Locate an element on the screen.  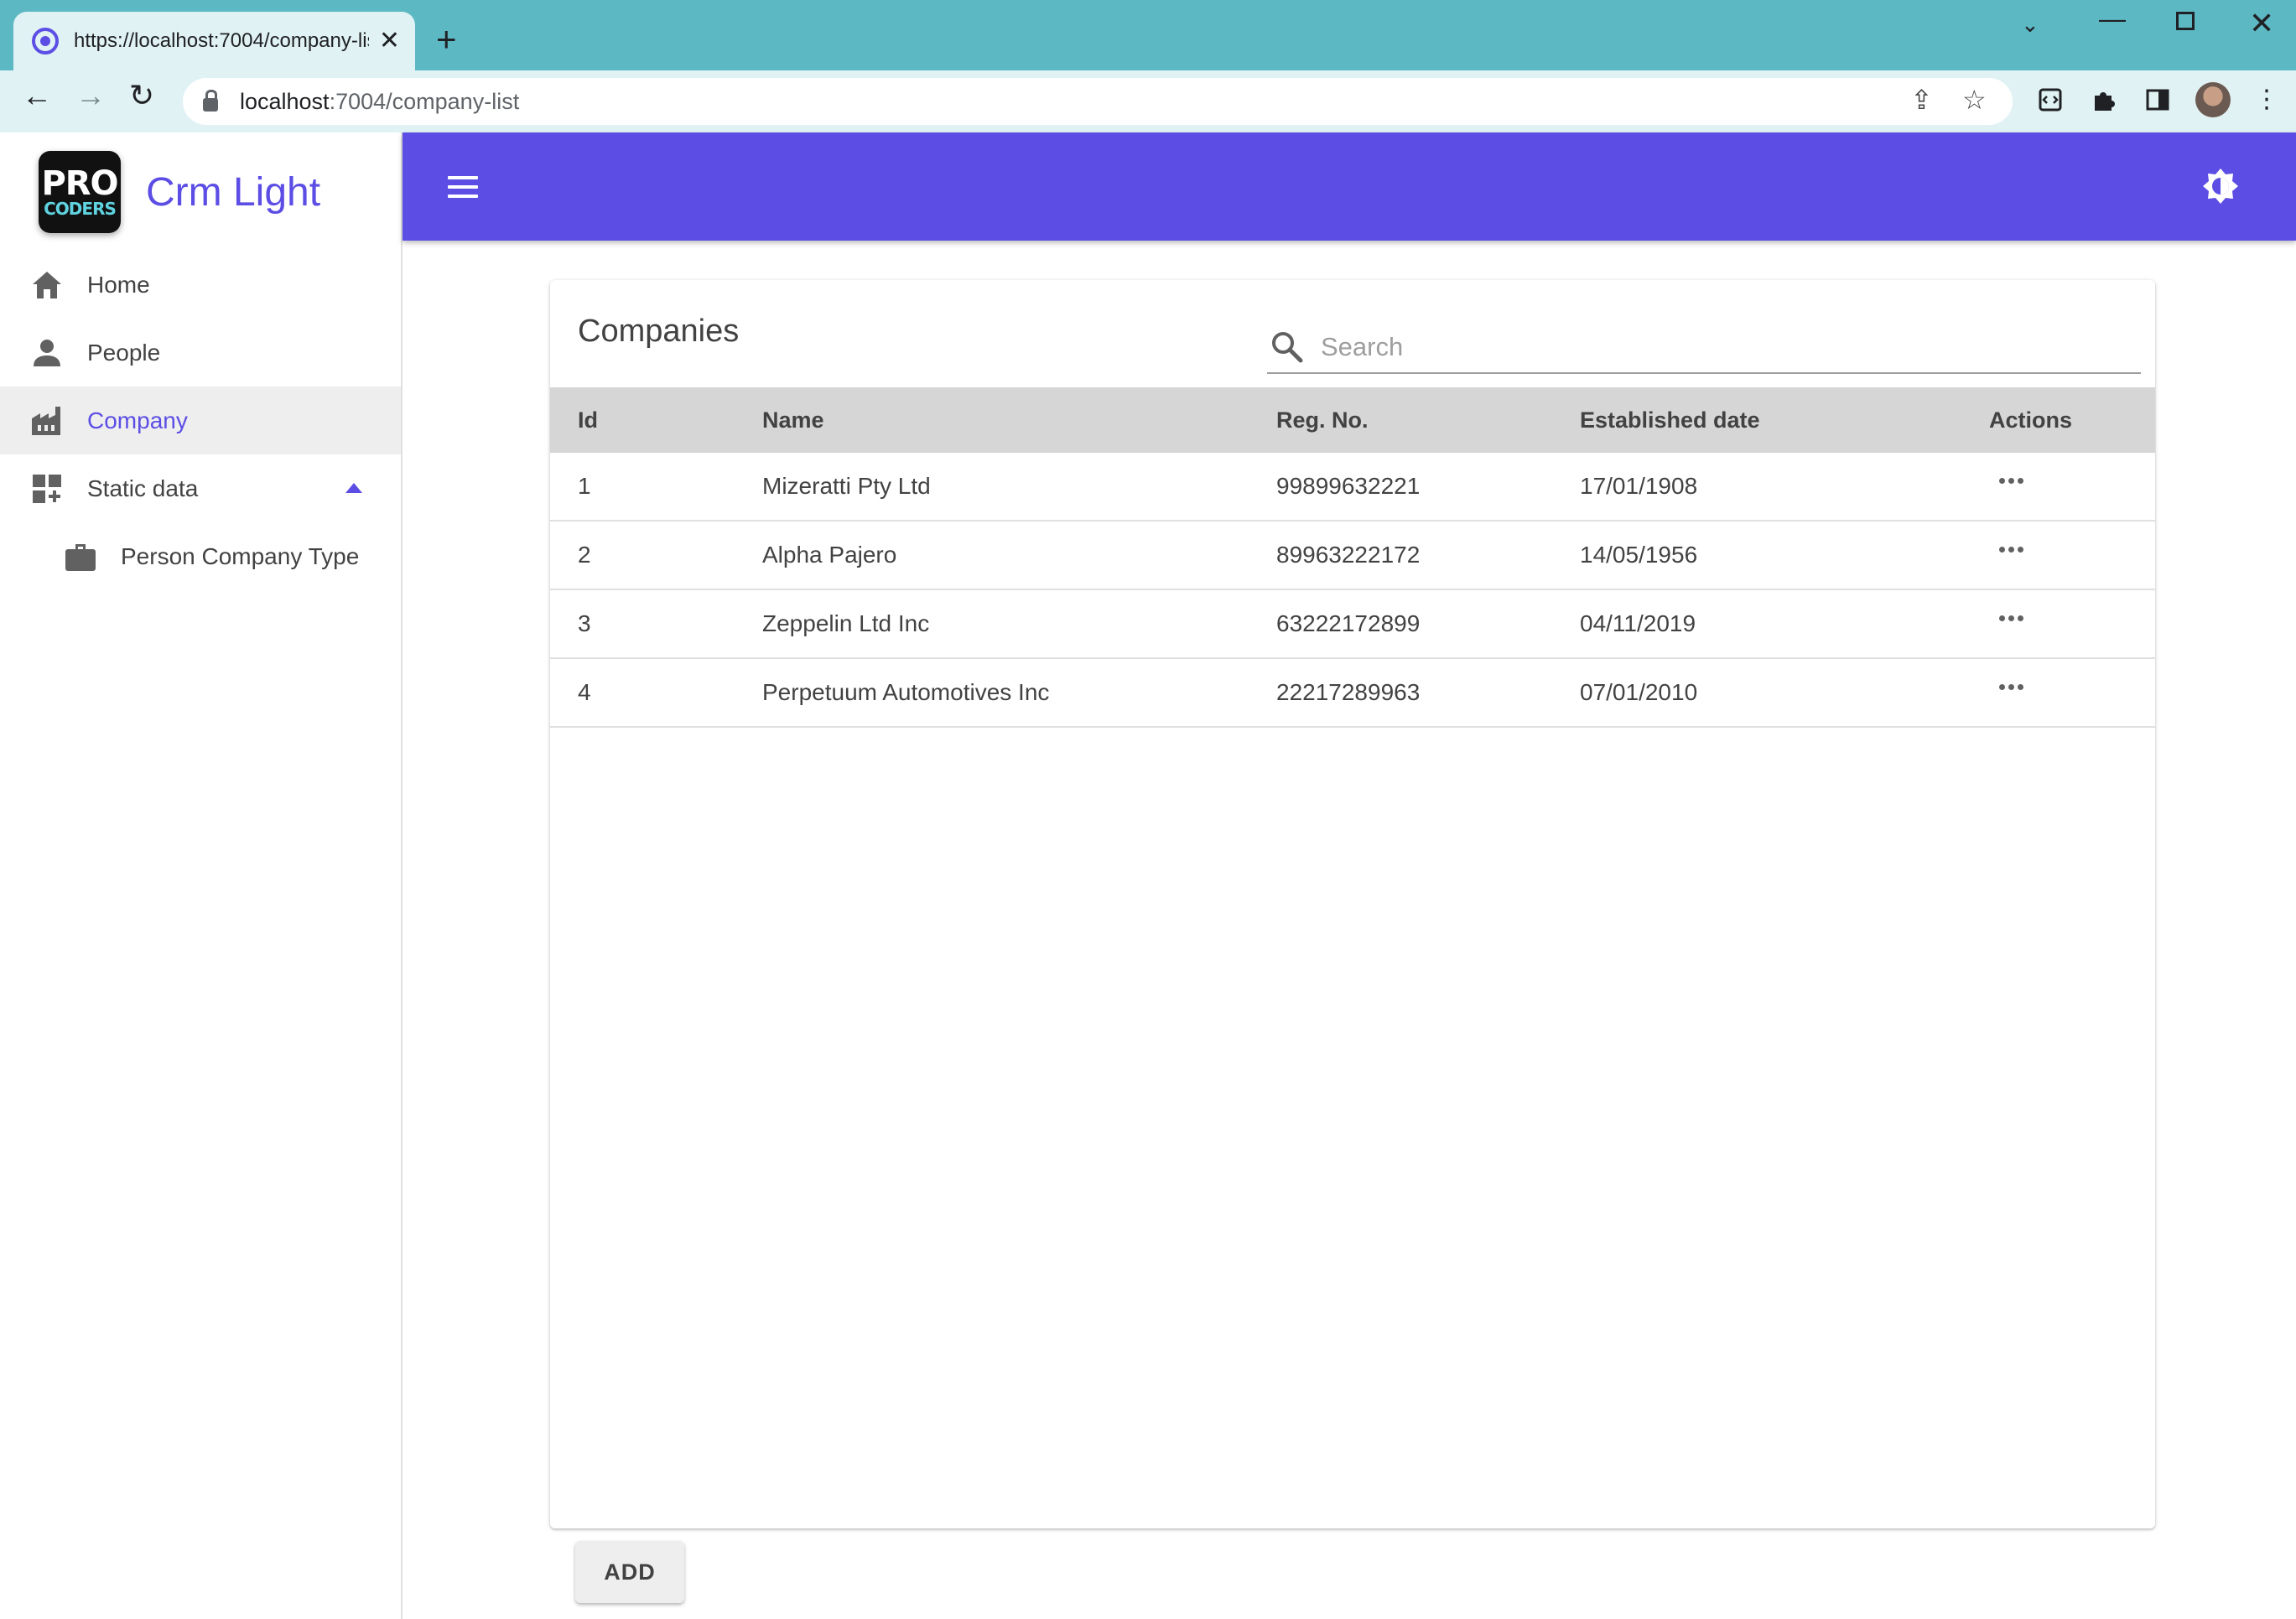
logo-text-bottom: CODERS is located at coordinates (80, 209).